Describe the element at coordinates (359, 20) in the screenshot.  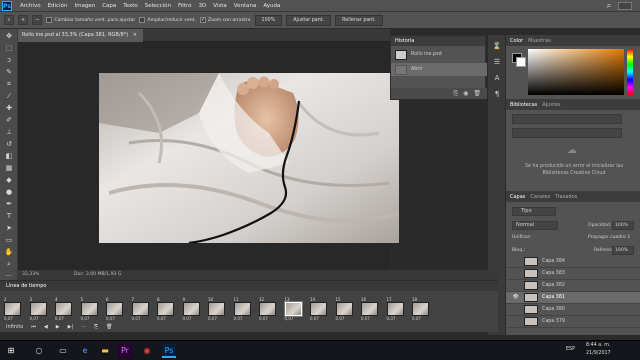
I see `fill-screen-button: Rellenar pant.` at that location.